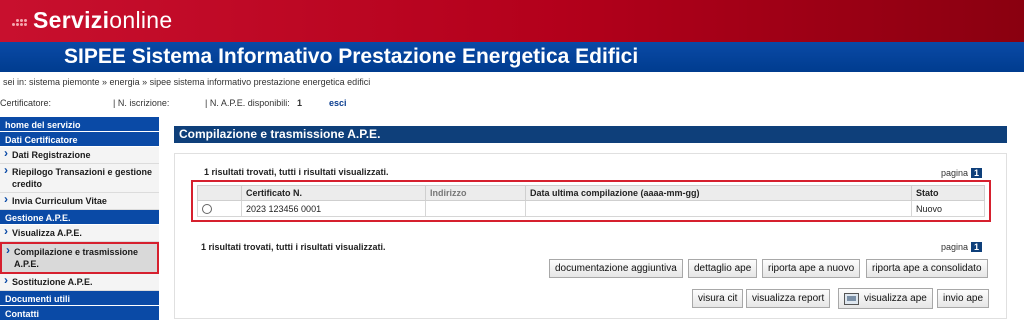 The image size is (1024, 326). I want to click on certificatore-label: Certificatore:, so click(26, 103).